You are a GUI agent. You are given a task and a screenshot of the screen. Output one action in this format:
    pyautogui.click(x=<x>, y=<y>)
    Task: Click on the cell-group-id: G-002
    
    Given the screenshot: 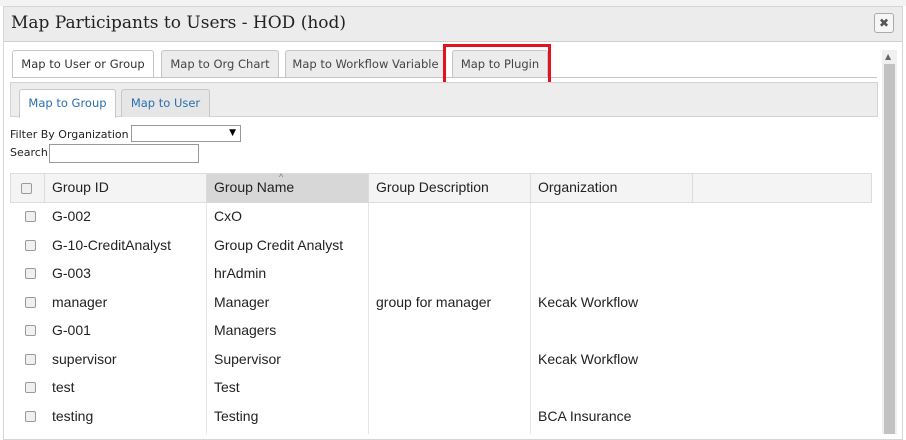 What is the action you would take?
    pyautogui.click(x=71, y=216)
    